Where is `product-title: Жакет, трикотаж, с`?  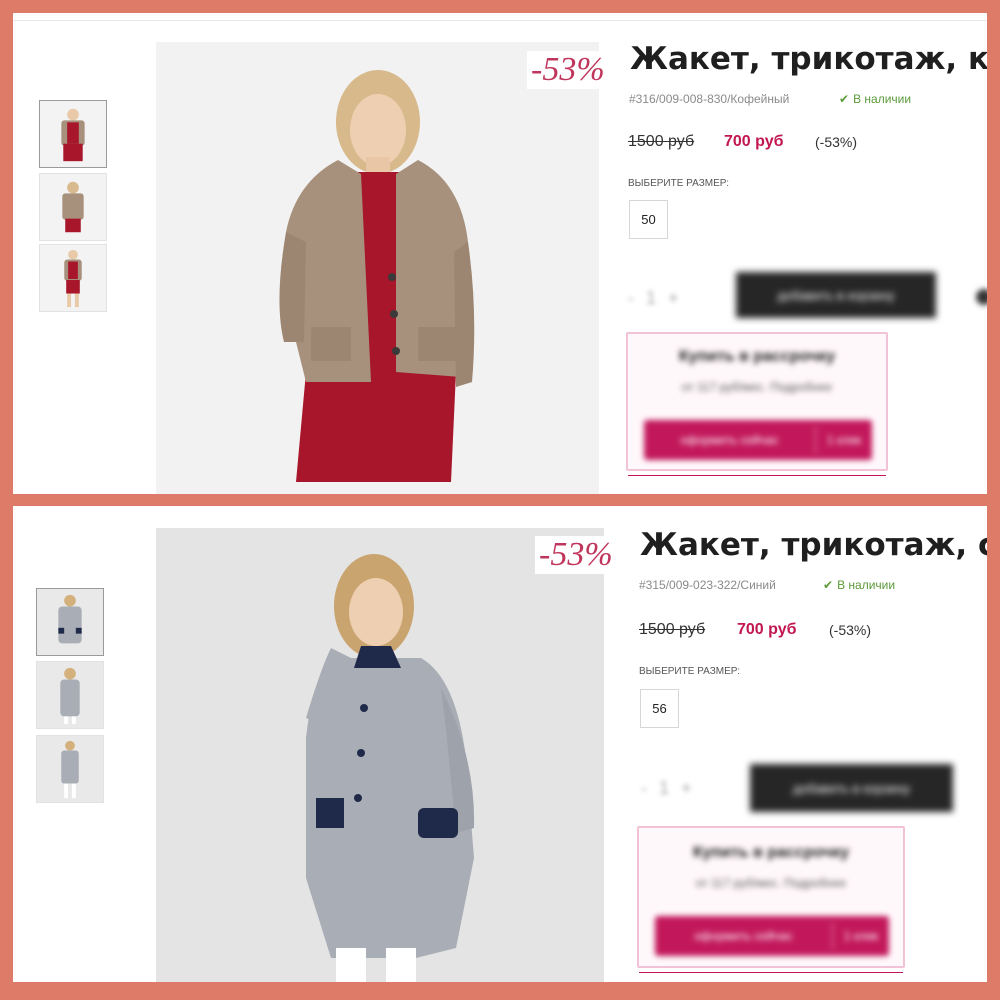 product-title: Жакет, трикотаж, с is located at coordinates (813, 545).